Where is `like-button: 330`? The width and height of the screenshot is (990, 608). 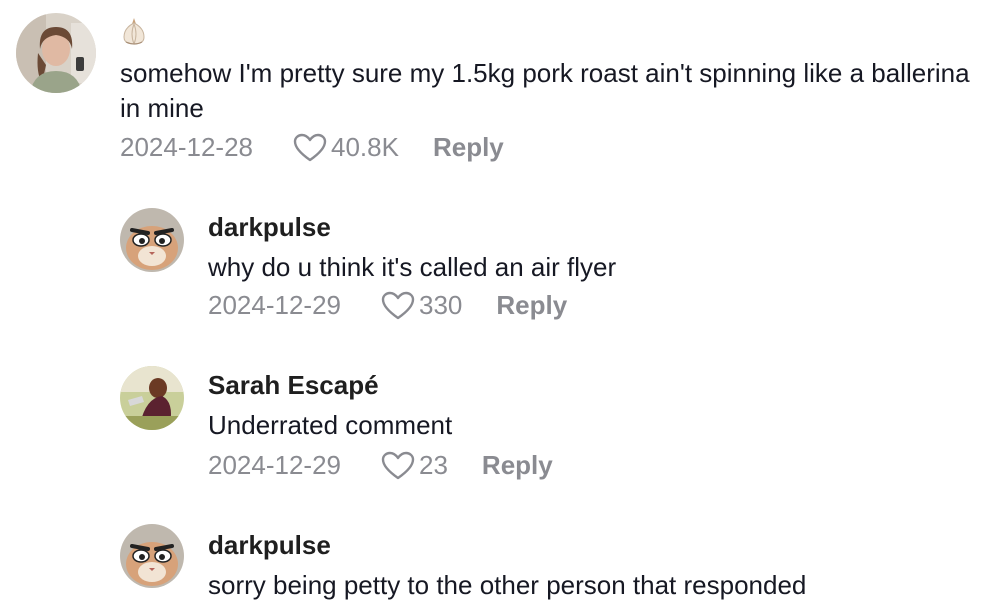
like-button: 330 is located at coordinates (421, 305).